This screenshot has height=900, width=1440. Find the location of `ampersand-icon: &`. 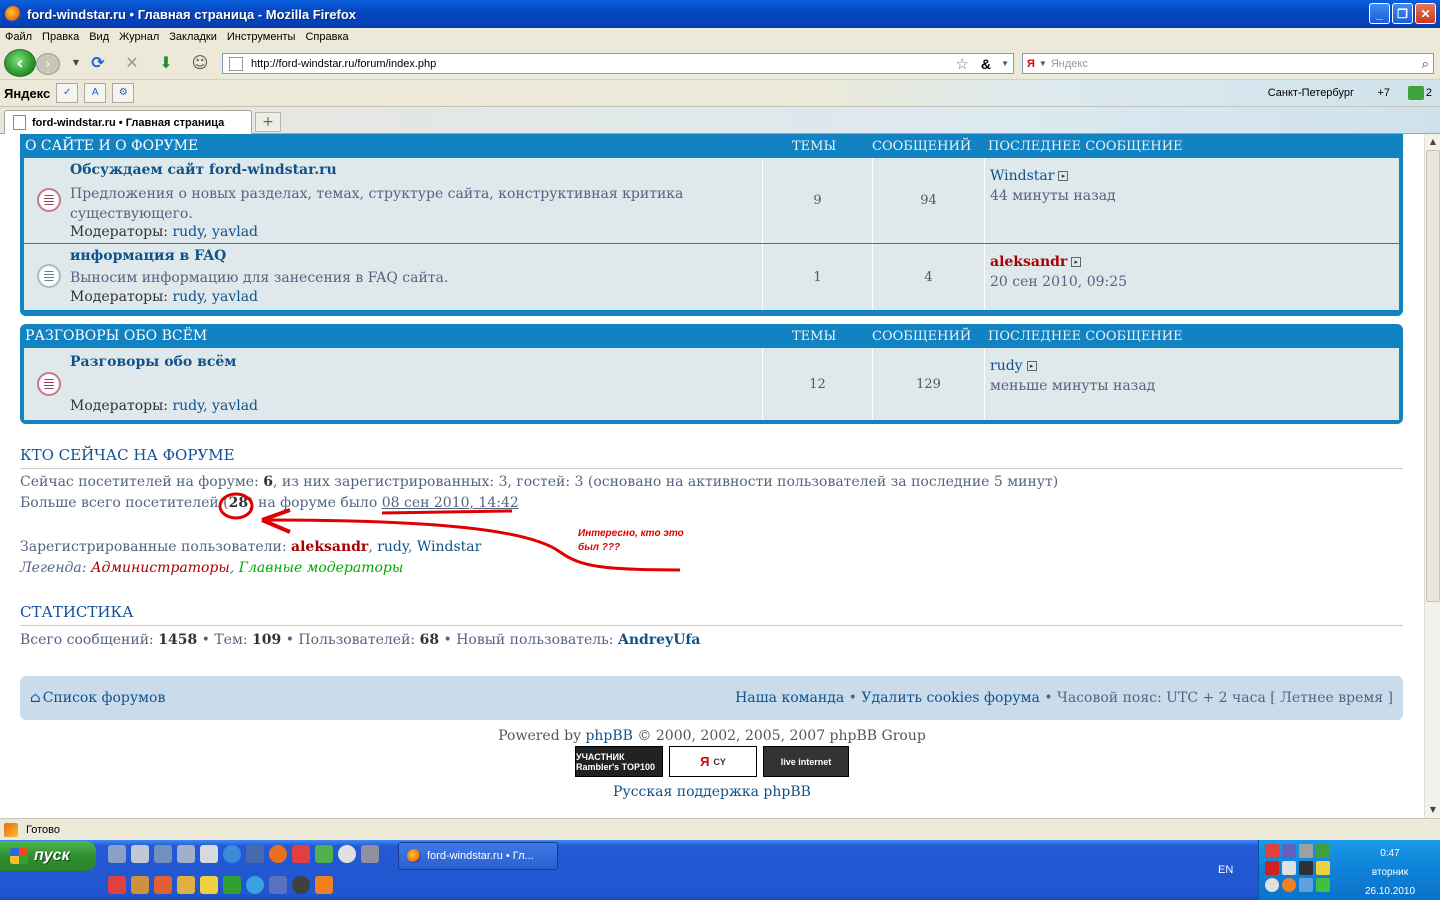

ampersand-icon: & is located at coordinates (986, 64).